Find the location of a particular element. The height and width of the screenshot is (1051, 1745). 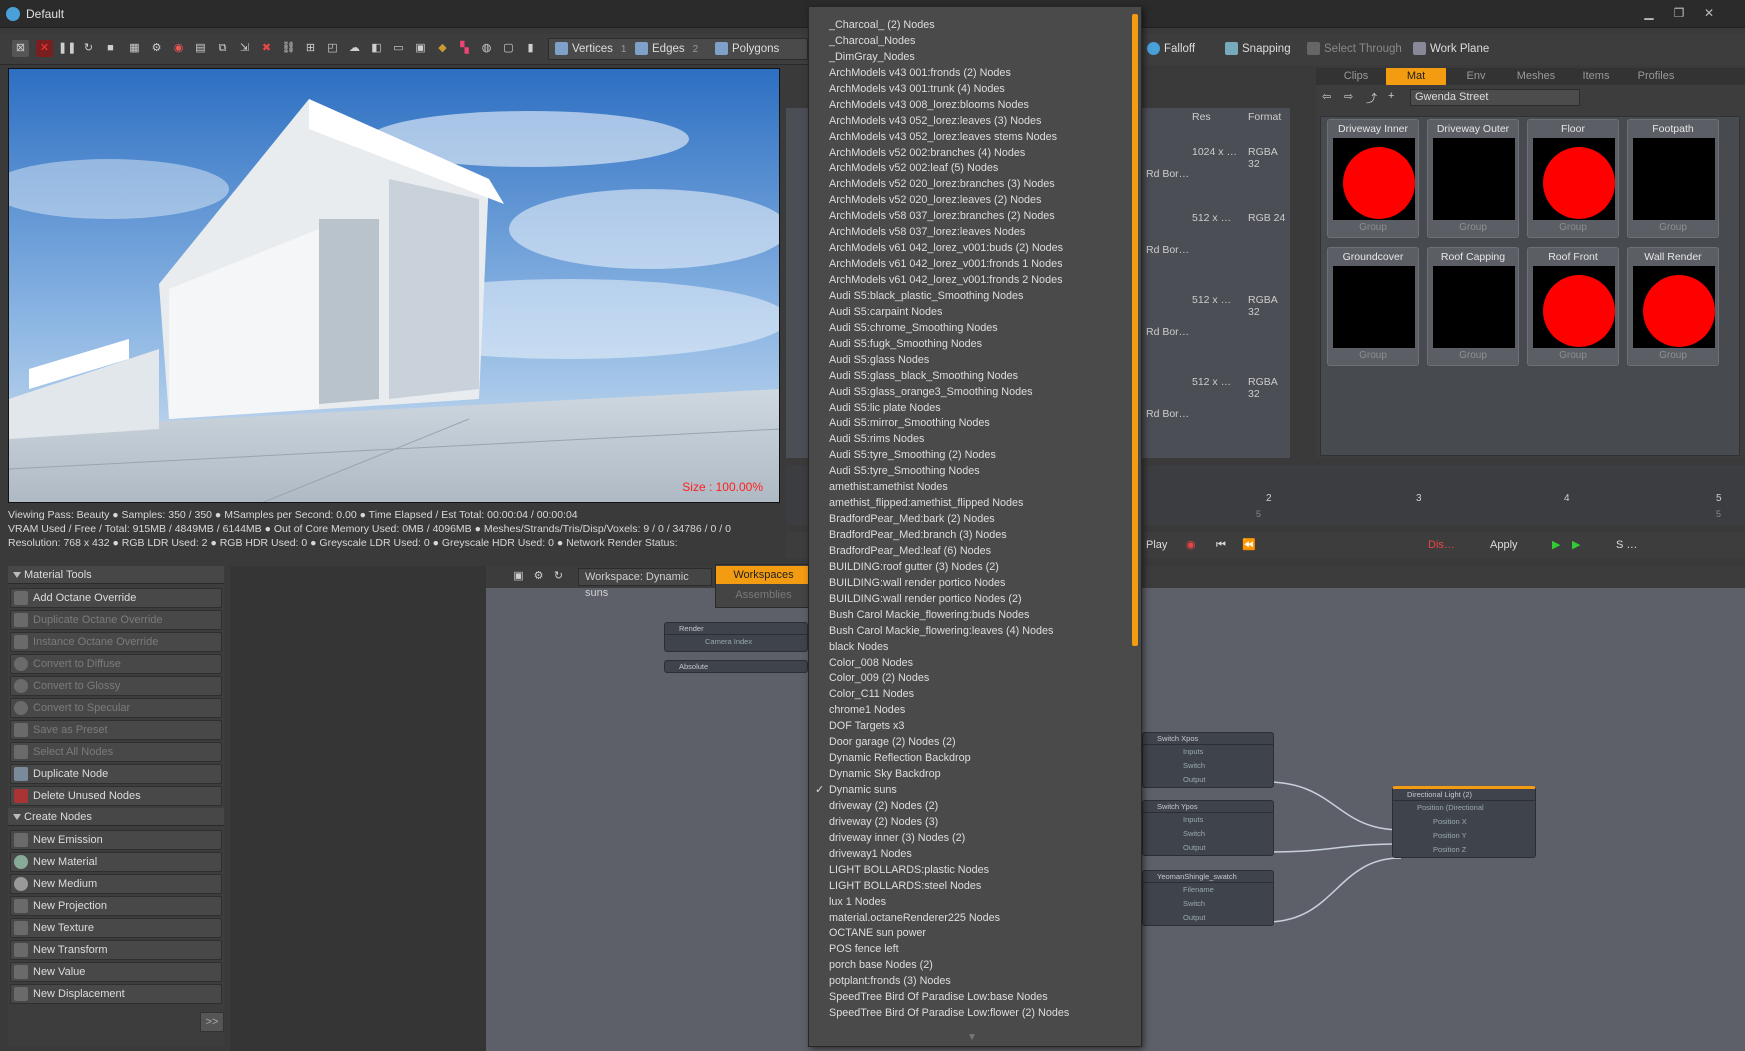

settings-icon: ⚙ is located at coordinates (156, 48).